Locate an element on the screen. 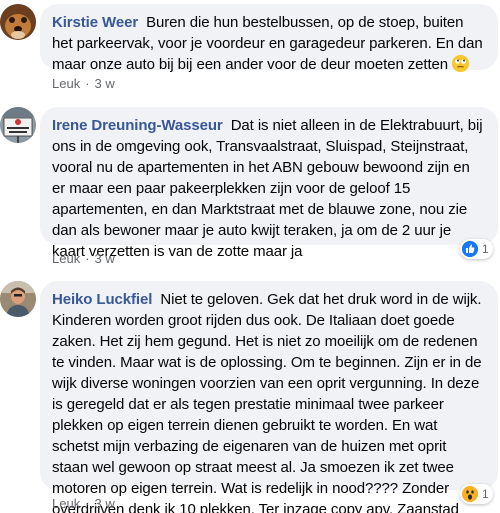 The width and height of the screenshot is (500, 513). wow-reaction-icon is located at coordinates (470, 494).